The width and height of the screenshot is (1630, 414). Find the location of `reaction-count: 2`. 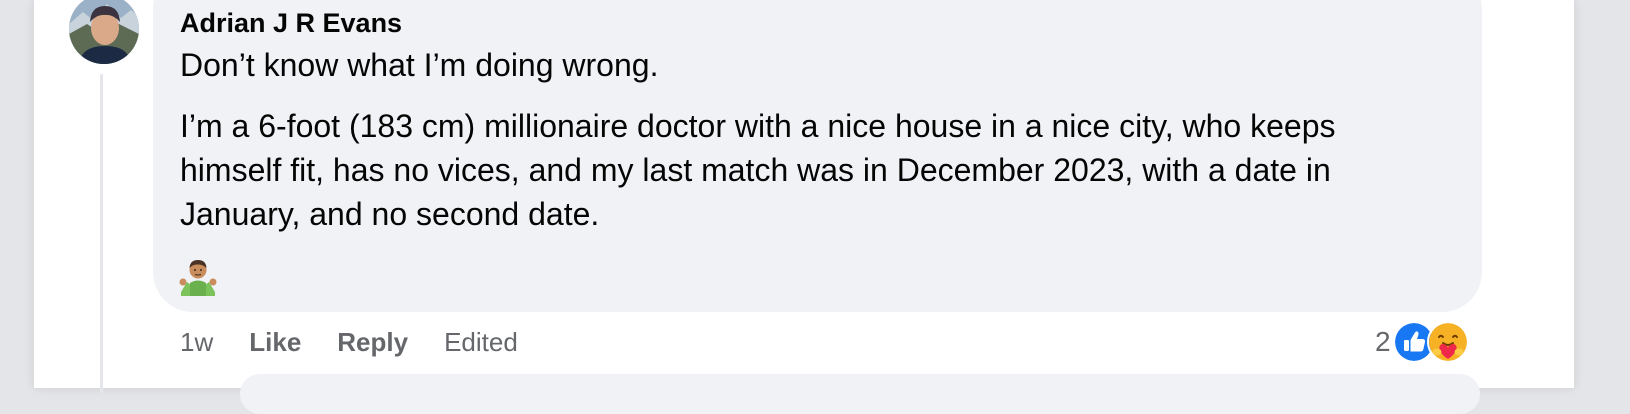

reaction-count: 2 is located at coordinates (1383, 341).